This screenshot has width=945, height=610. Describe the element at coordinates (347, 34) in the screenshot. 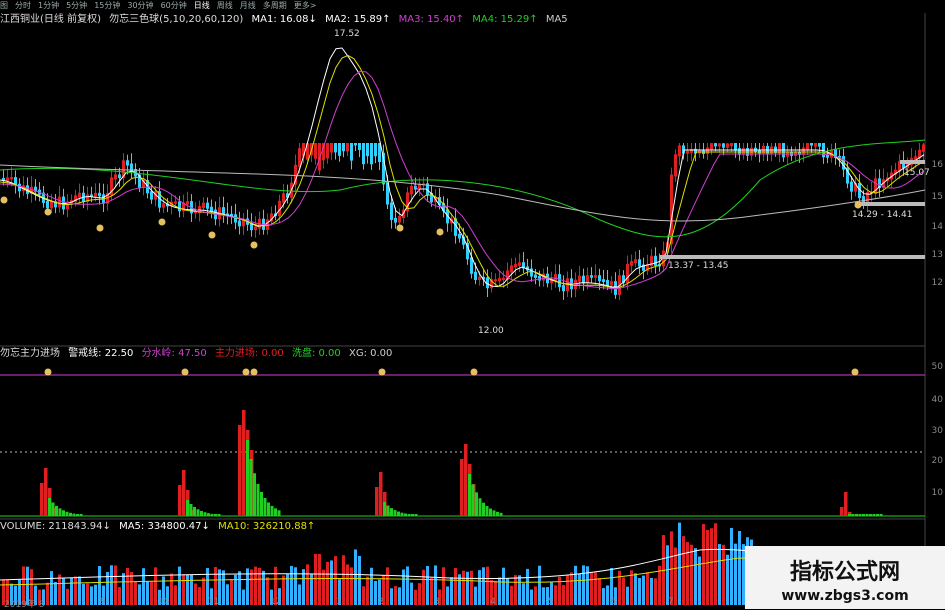

I see `high-price-label: 17.52` at that location.